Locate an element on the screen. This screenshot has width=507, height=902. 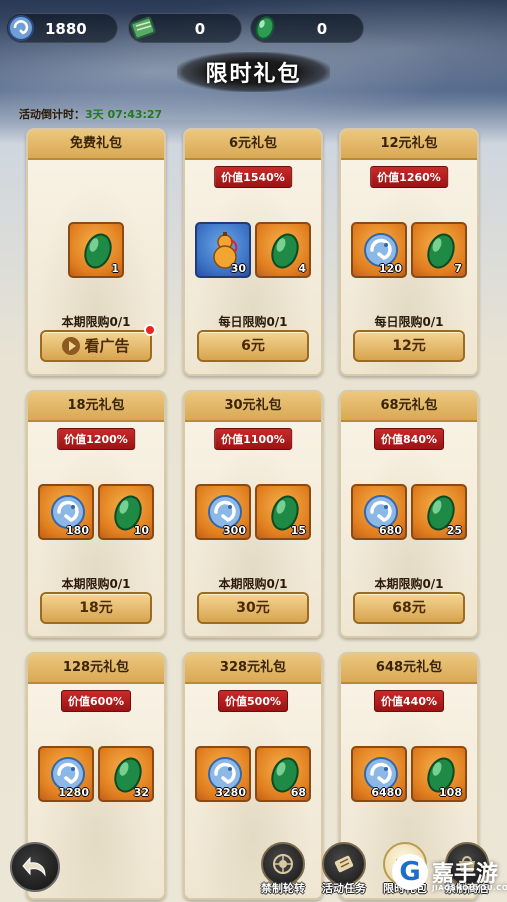
nav-button: 活动任务 is located at coordinates (344, 871).